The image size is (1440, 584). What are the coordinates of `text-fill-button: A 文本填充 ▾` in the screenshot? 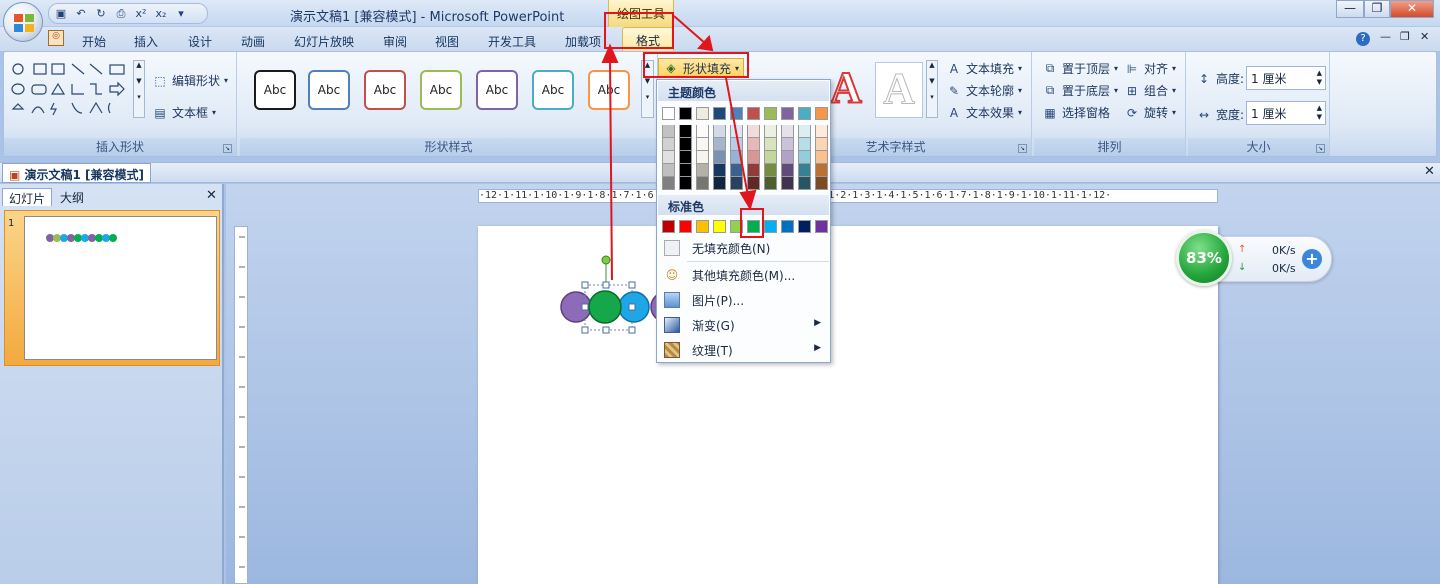 It's located at (984, 68).